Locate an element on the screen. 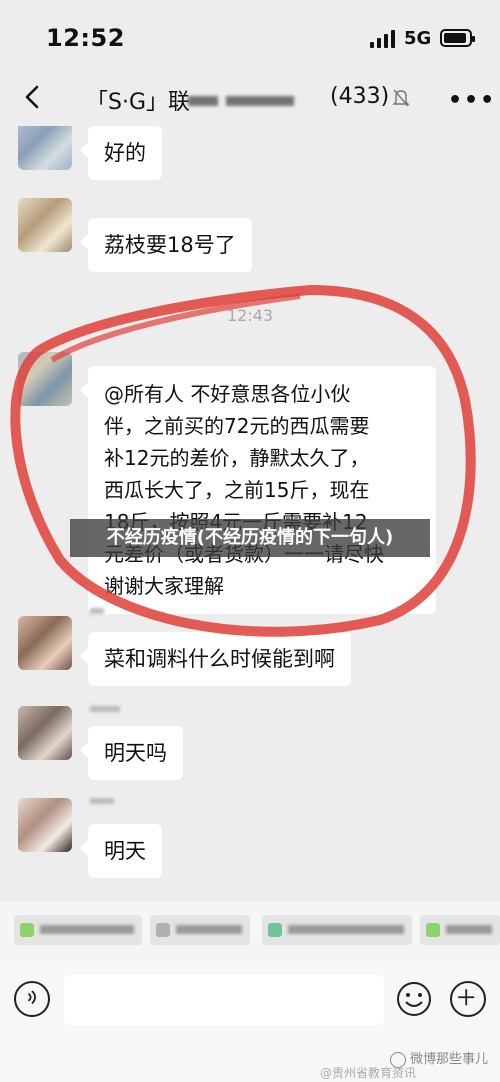 This screenshot has height=1082, width=500. message-bubble: 明天 is located at coordinates (121, 851).